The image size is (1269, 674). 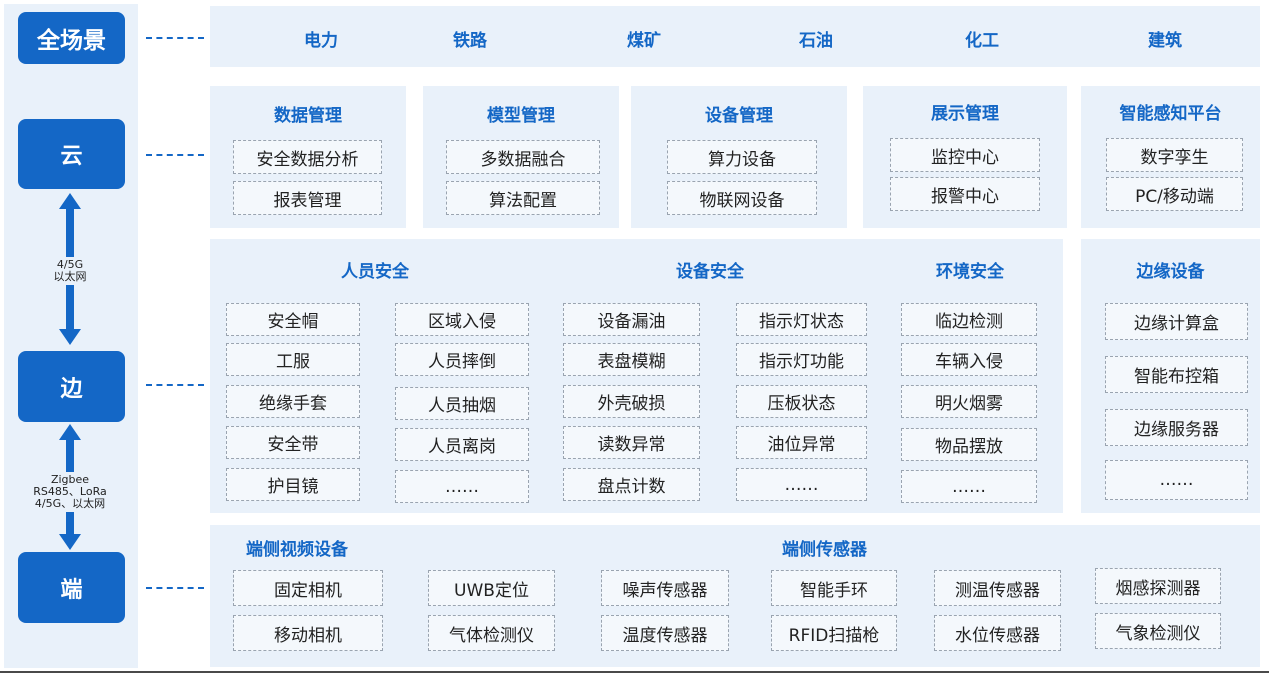 What do you see at coordinates (308, 588) in the screenshot?
I see `terminal-item: 固定相机` at bounding box center [308, 588].